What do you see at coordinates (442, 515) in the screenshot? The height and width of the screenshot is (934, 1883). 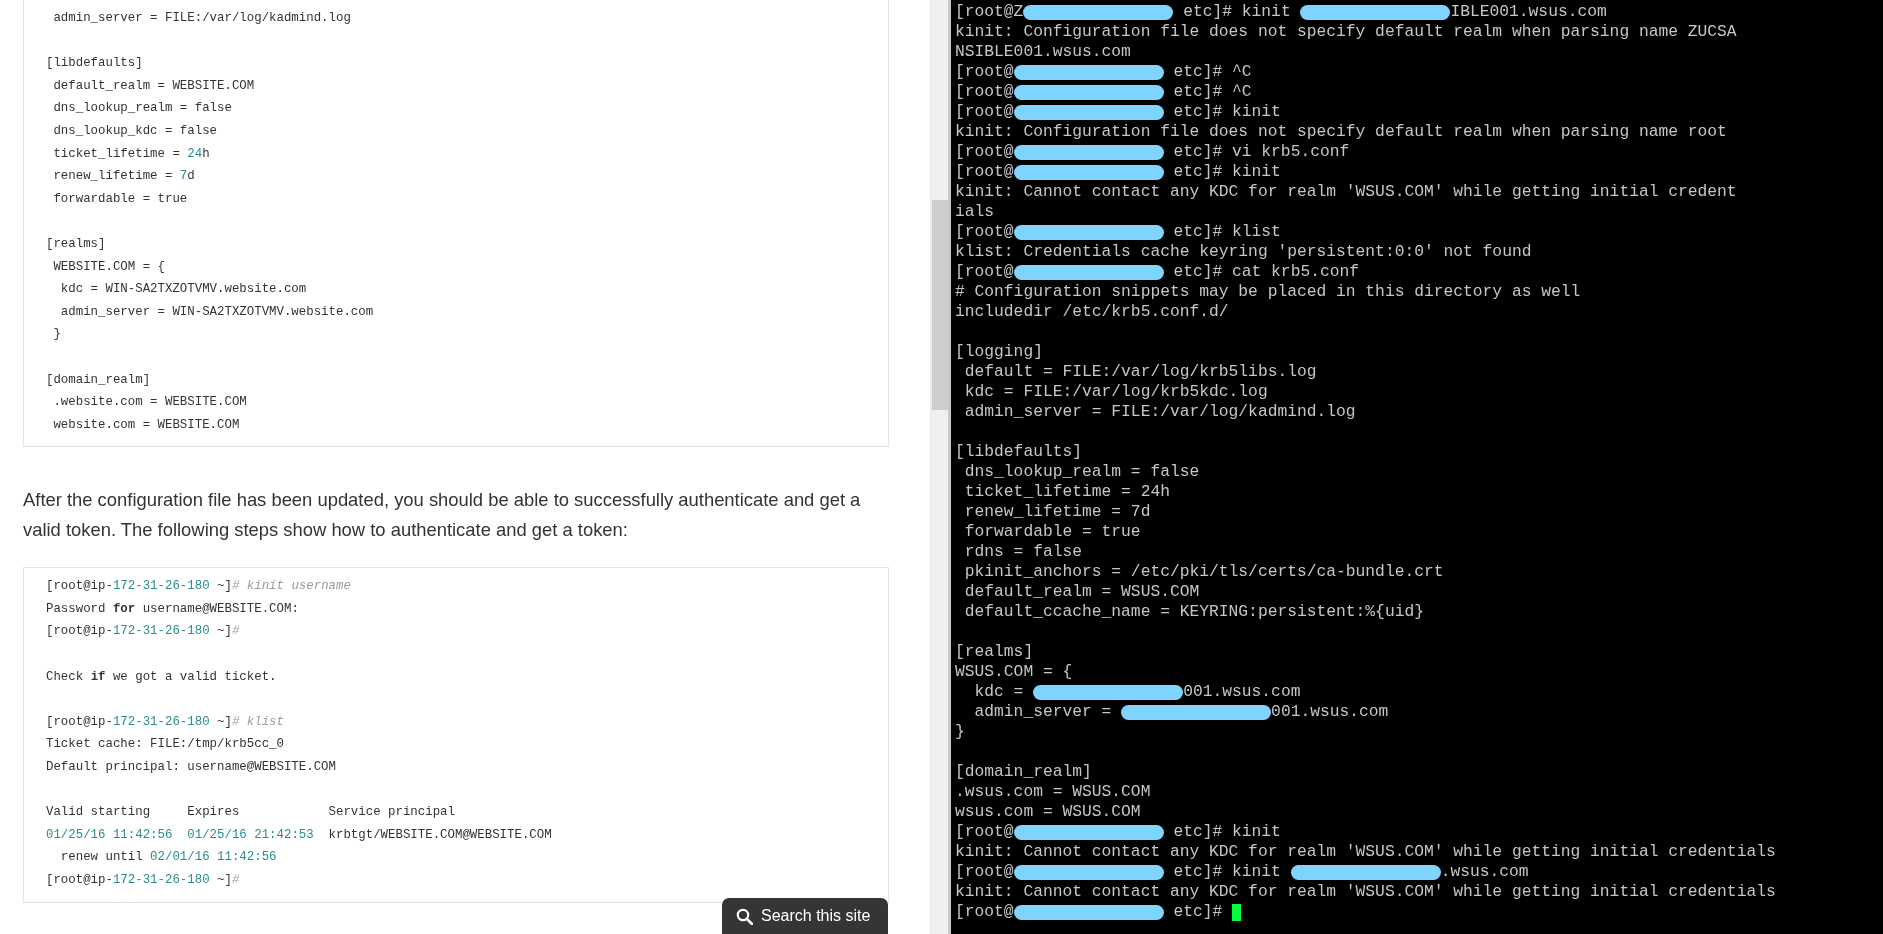 I see `article-paragraph: After the configuration file has been updated, you should be able to successfully authenticate and get a valid token. The following steps show how to authenticate and get a token:` at bounding box center [442, 515].